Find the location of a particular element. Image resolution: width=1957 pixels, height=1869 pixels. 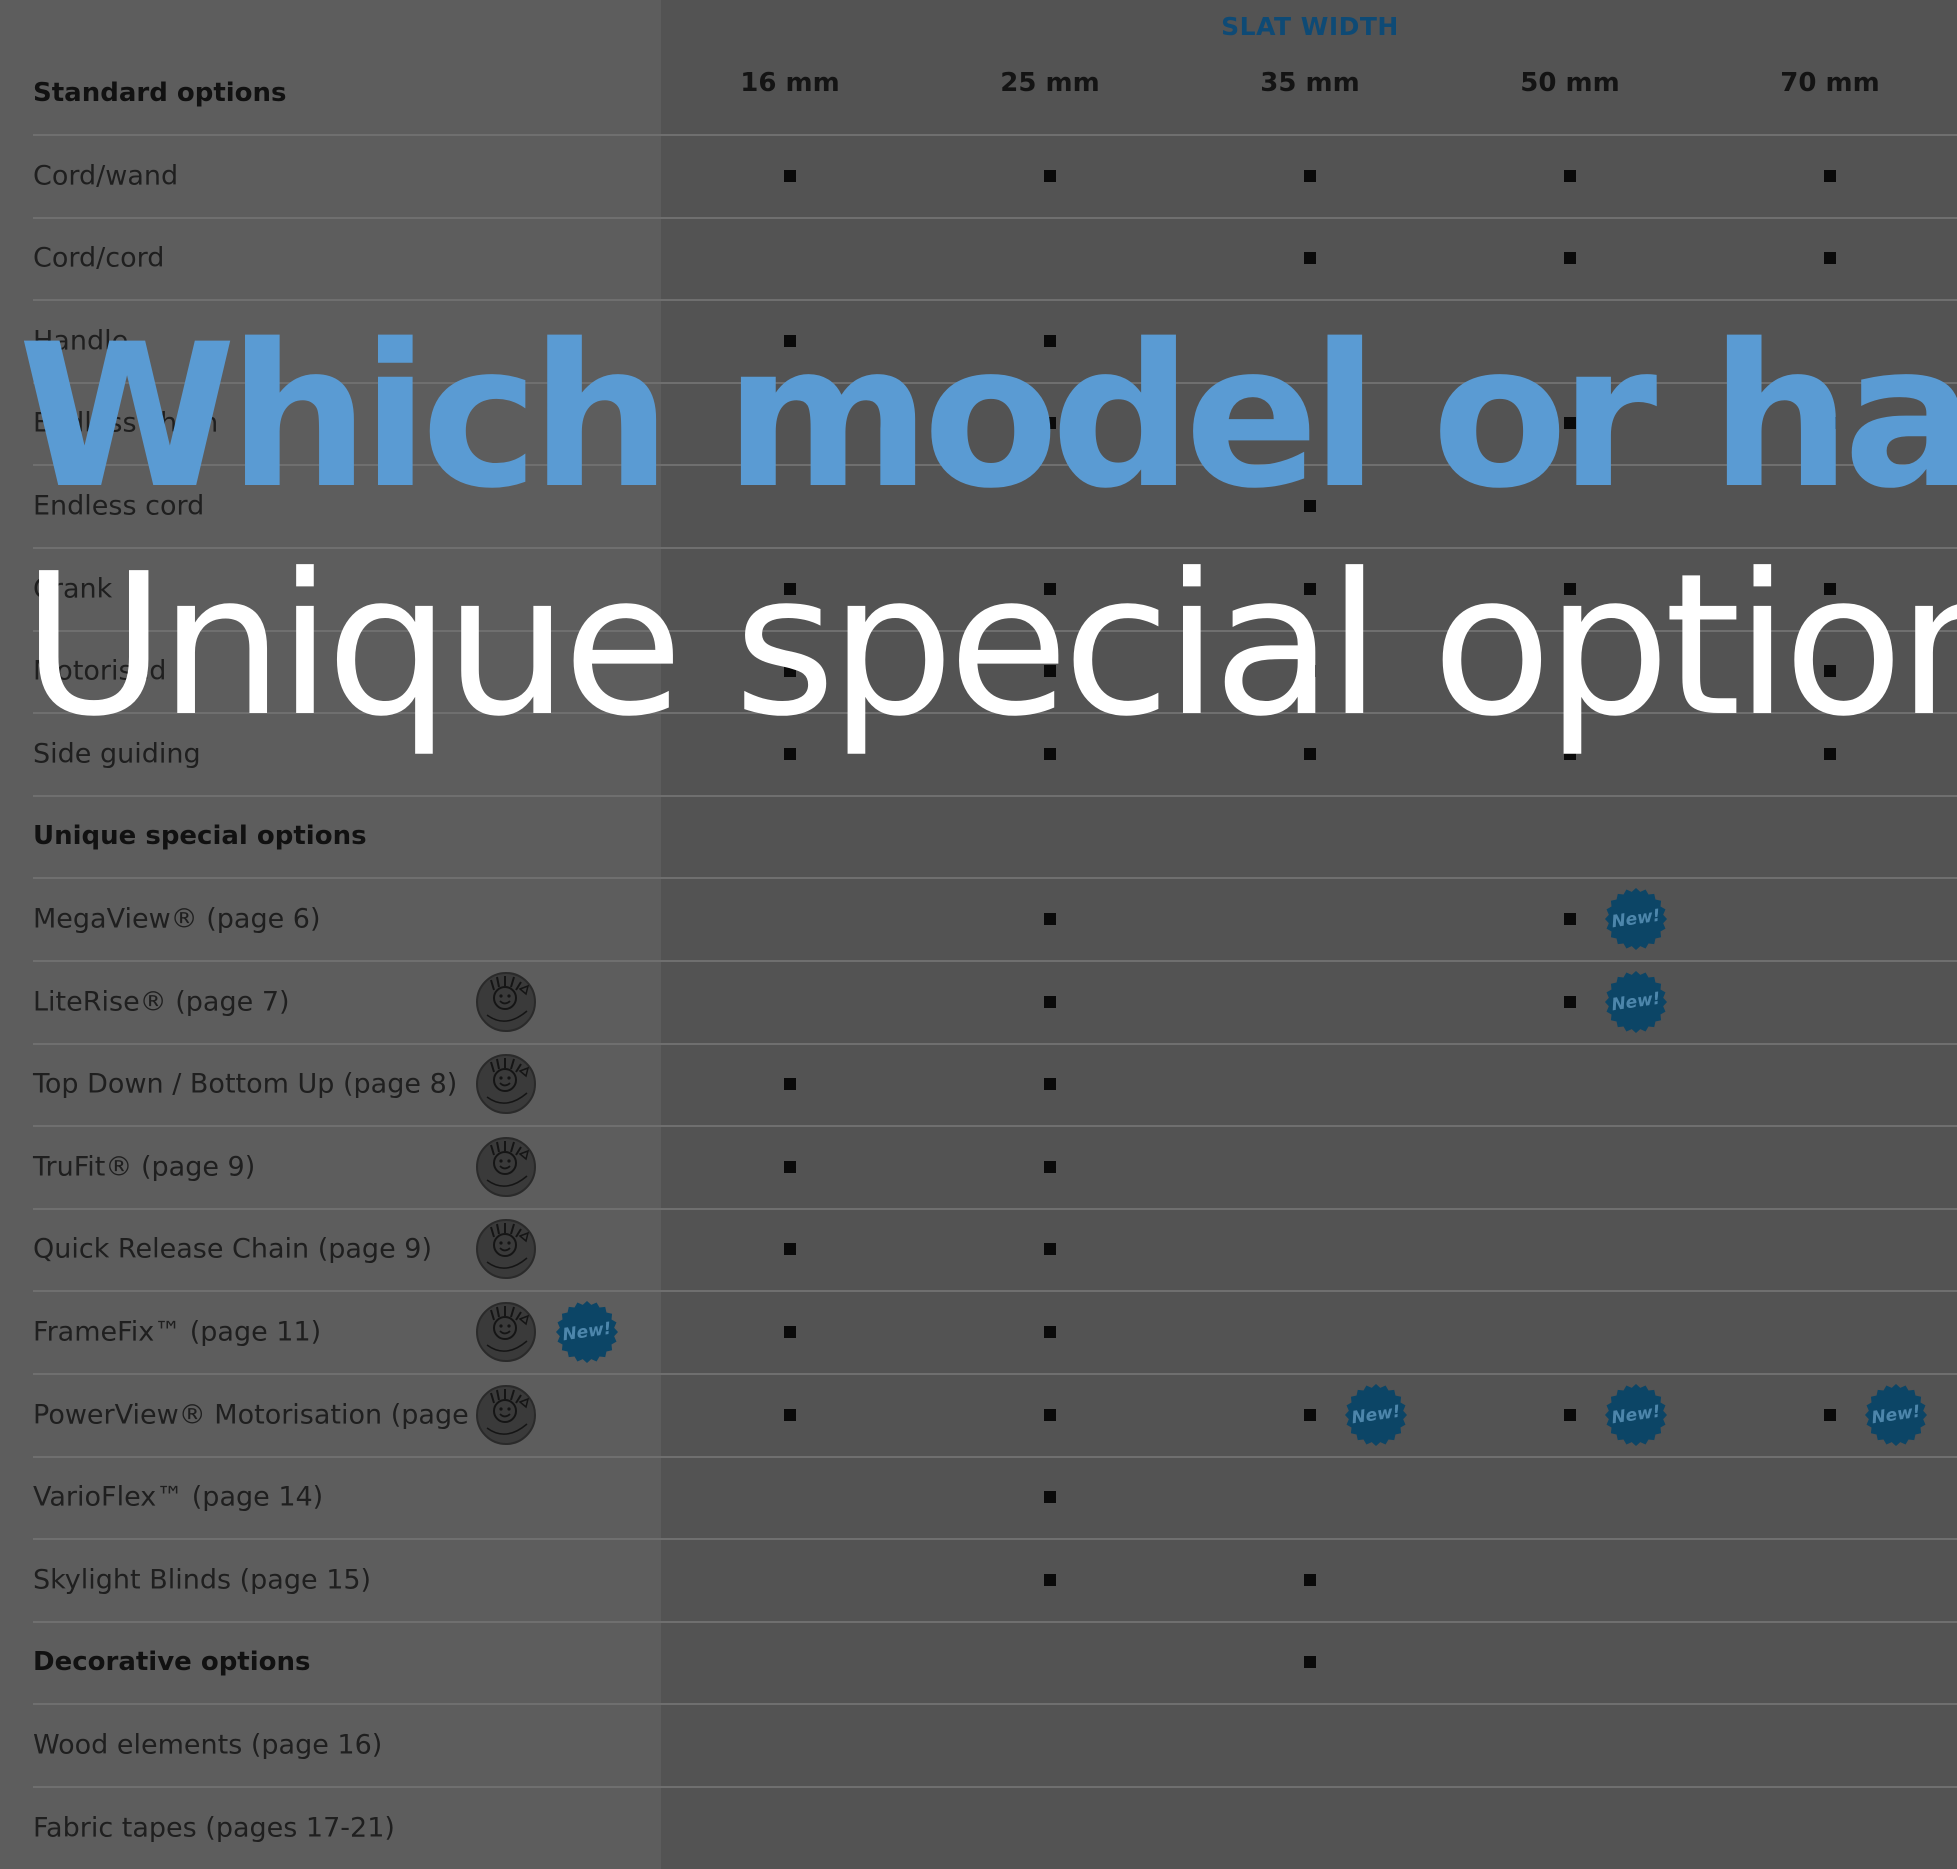

column-header: 70 mm is located at coordinates (1830, 83).